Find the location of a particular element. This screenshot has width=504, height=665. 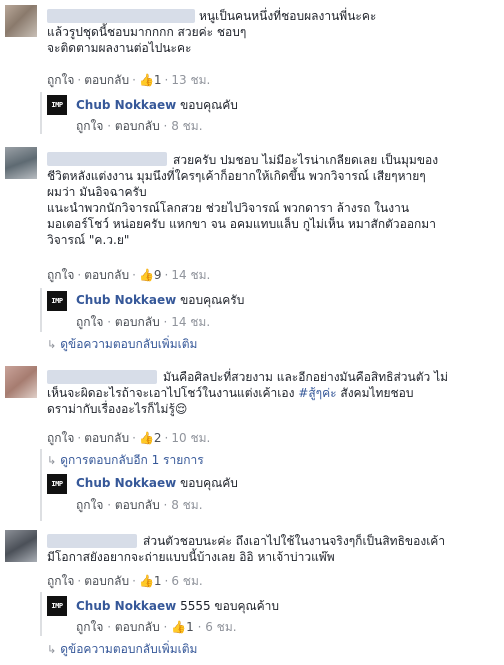

comment-time: 6 ชม. is located at coordinates (186, 581).